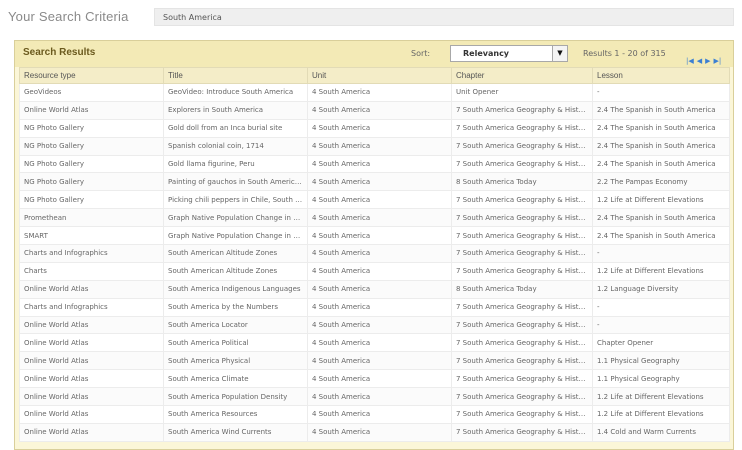 Image resolution: width=742 pixels, height=450 pixels. What do you see at coordinates (486, 53) in the screenshot?
I see `sort-select-value: Relevancy` at bounding box center [486, 53].